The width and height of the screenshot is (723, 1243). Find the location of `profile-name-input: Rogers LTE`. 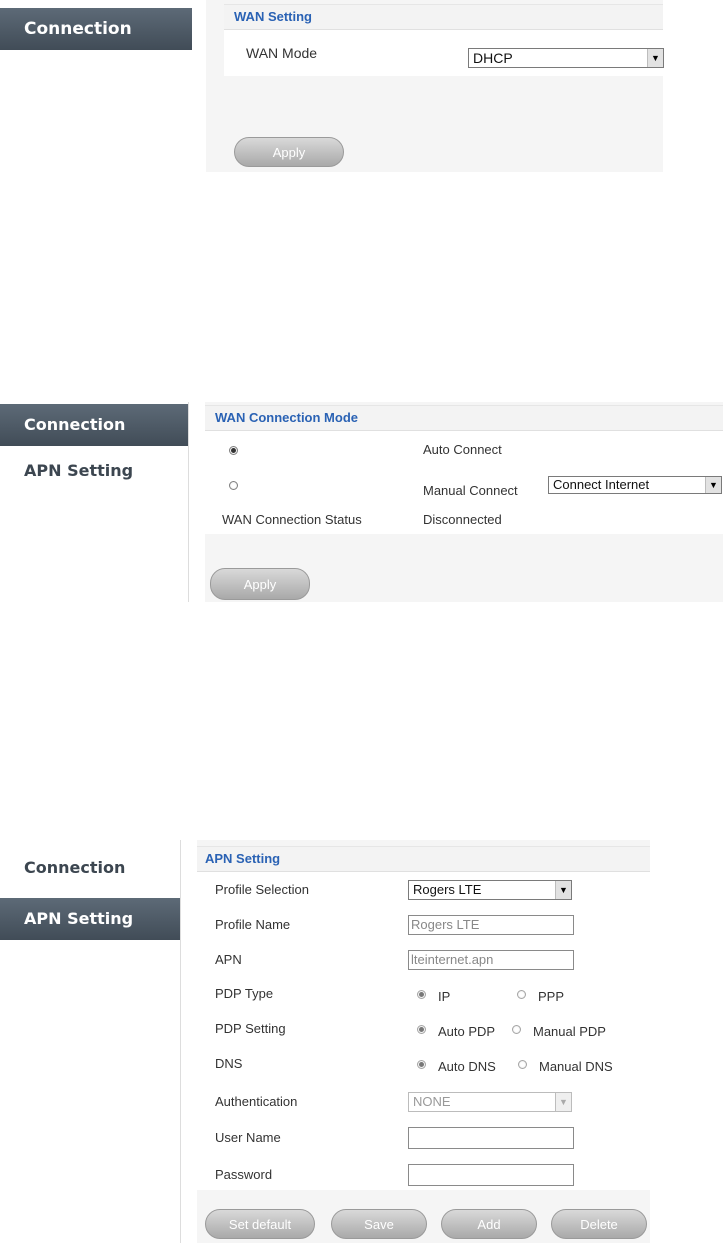

profile-name-input: Rogers LTE is located at coordinates (491, 925).